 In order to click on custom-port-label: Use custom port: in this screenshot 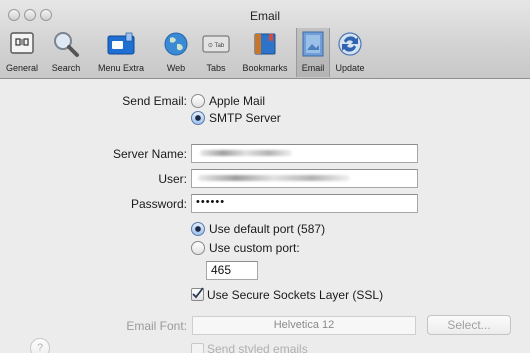, I will do `click(254, 248)`.